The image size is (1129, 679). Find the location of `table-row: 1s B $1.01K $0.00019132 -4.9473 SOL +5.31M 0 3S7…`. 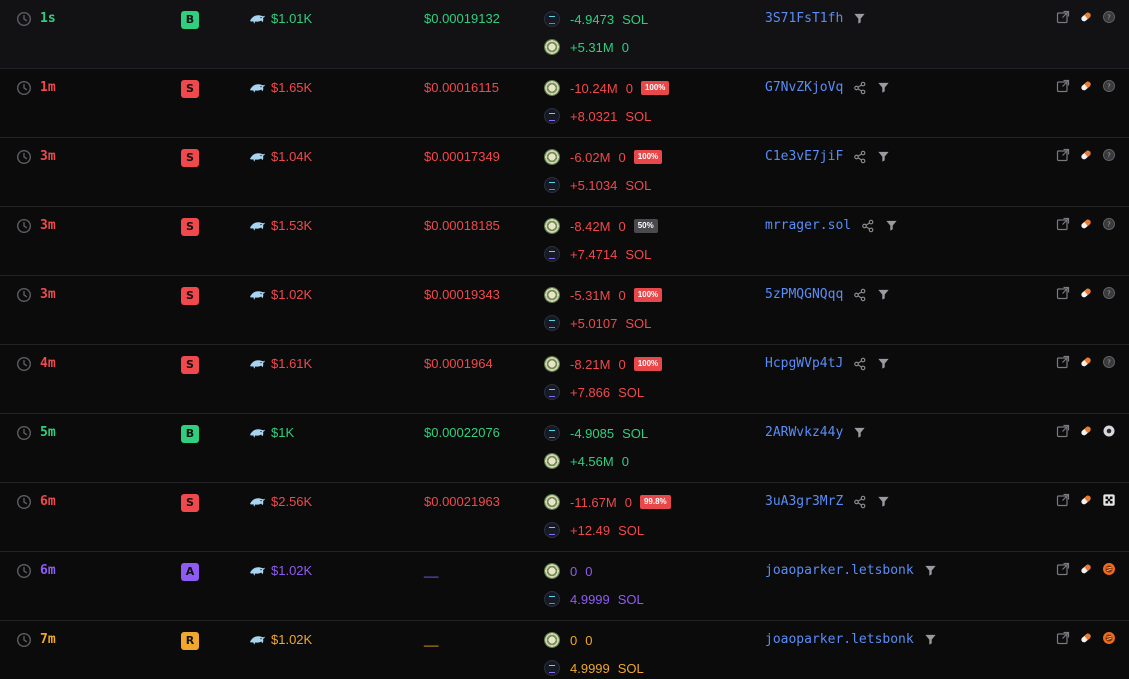

table-row: 1s B $1.01K $0.00019132 -4.9473 SOL +5.31M 0 3S7… is located at coordinates (564, 34).